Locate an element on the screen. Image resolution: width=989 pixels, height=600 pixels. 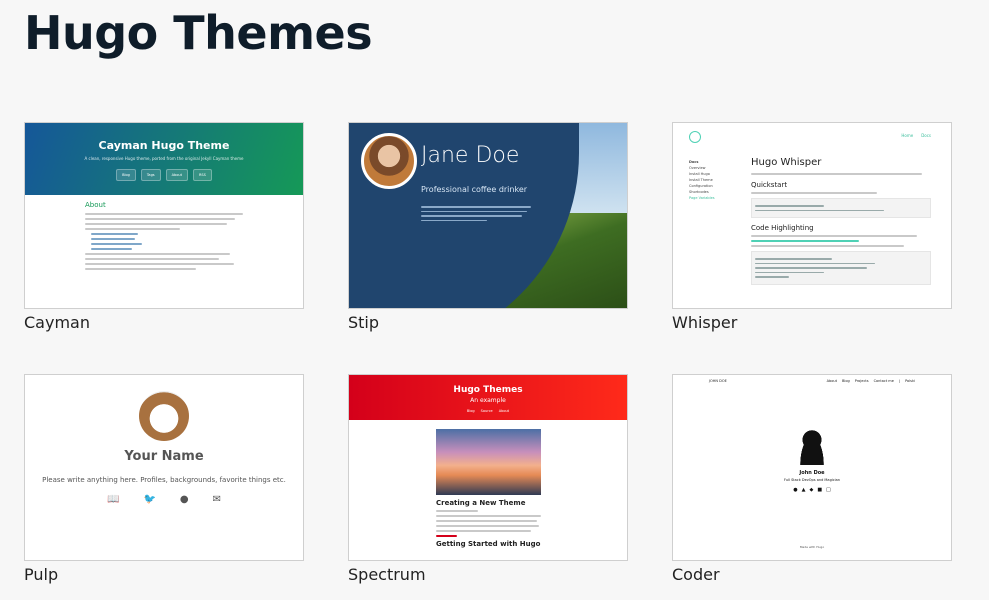
linkedin-icon: ■ is located at coordinates (820, 490).